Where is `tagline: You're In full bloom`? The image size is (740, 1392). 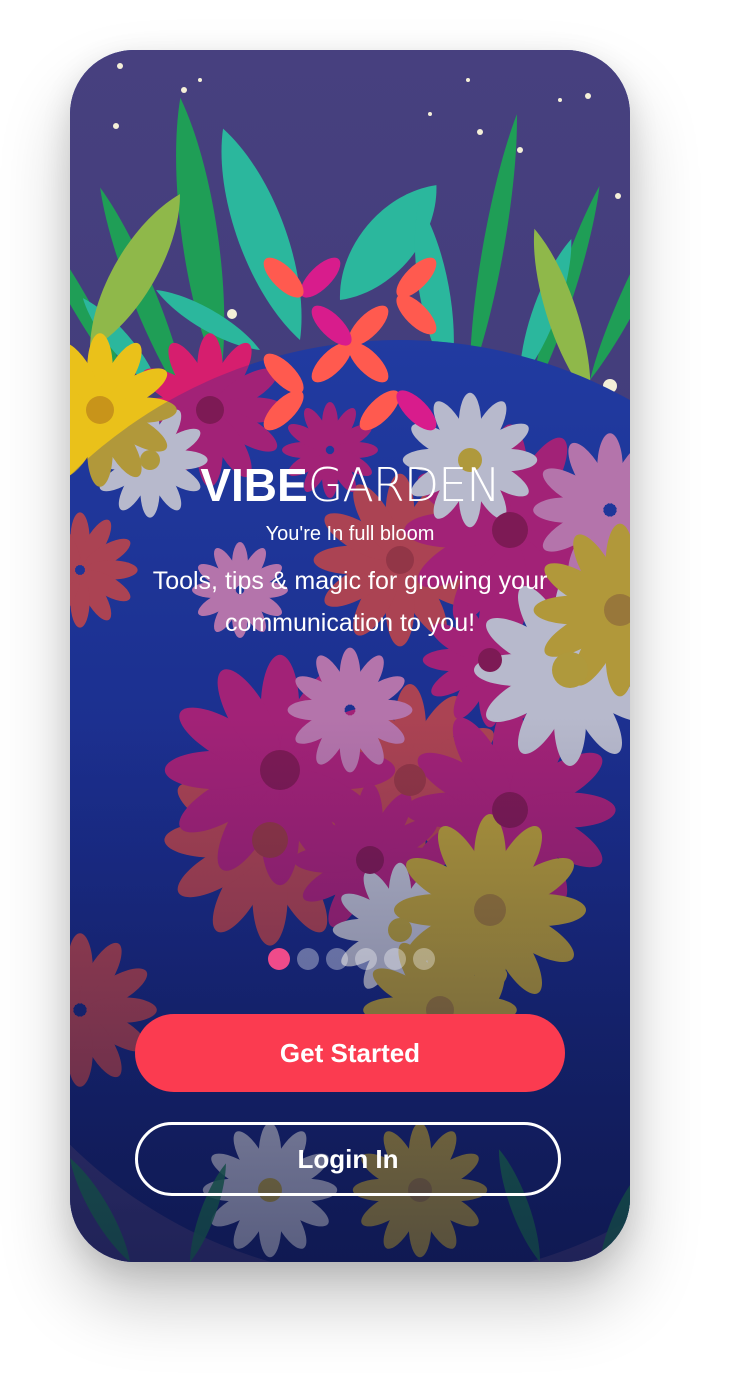 tagline: You're In full bloom is located at coordinates (350, 534).